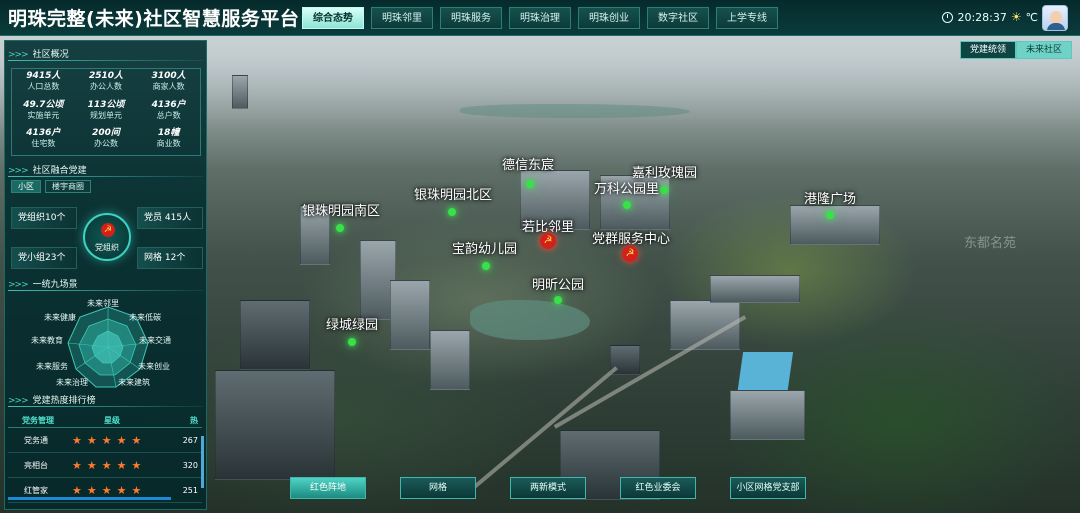 The height and width of the screenshot is (513, 1080). What do you see at coordinates (43, 81) in the screenshot?
I see `stat-cell: 9415人 人口总数` at bounding box center [43, 81].